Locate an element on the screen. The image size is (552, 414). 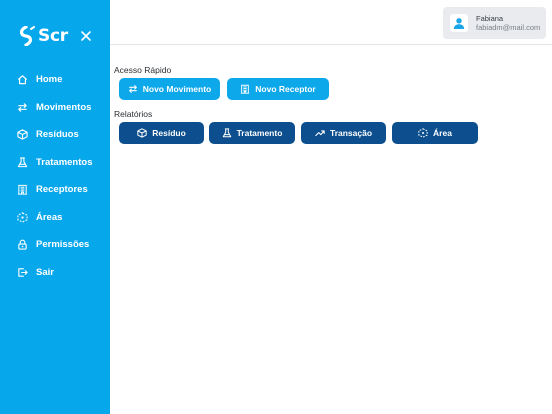
sidebar-item-areas: Áreas is located at coordinates (55, 218).